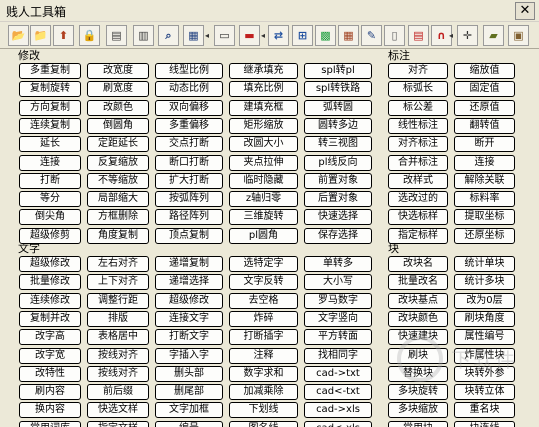 Image resolution: width=539 pixels, height=427 pixels. What do you see at coordinates (484, 424) in the screenshot?
I see `block-button: 块连线` at bounding box center [484, 424].